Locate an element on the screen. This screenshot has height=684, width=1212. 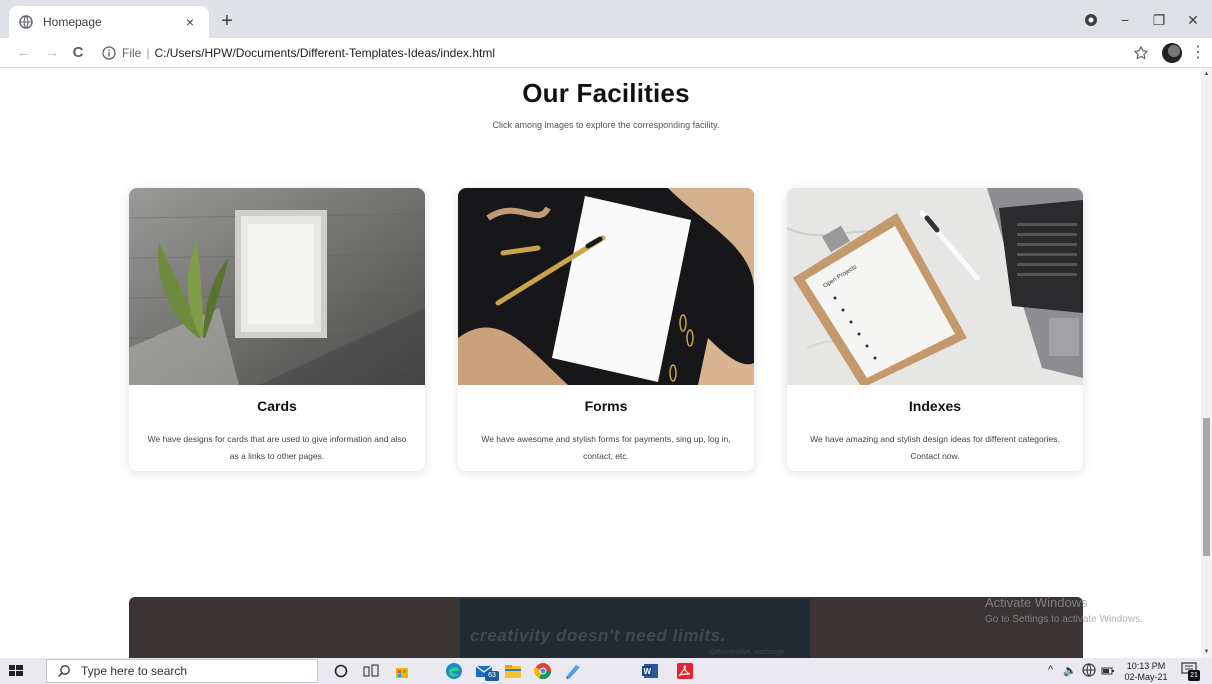
forward-button: → is located at coordinates (52, 53).